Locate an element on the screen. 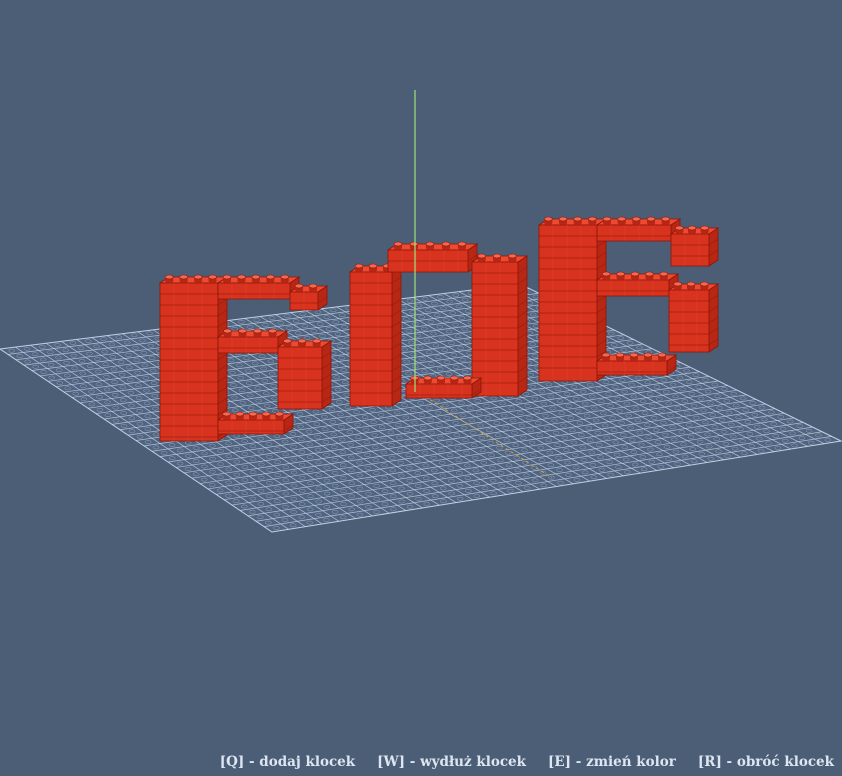  letter-b-right is located at coordinates (628, 299).